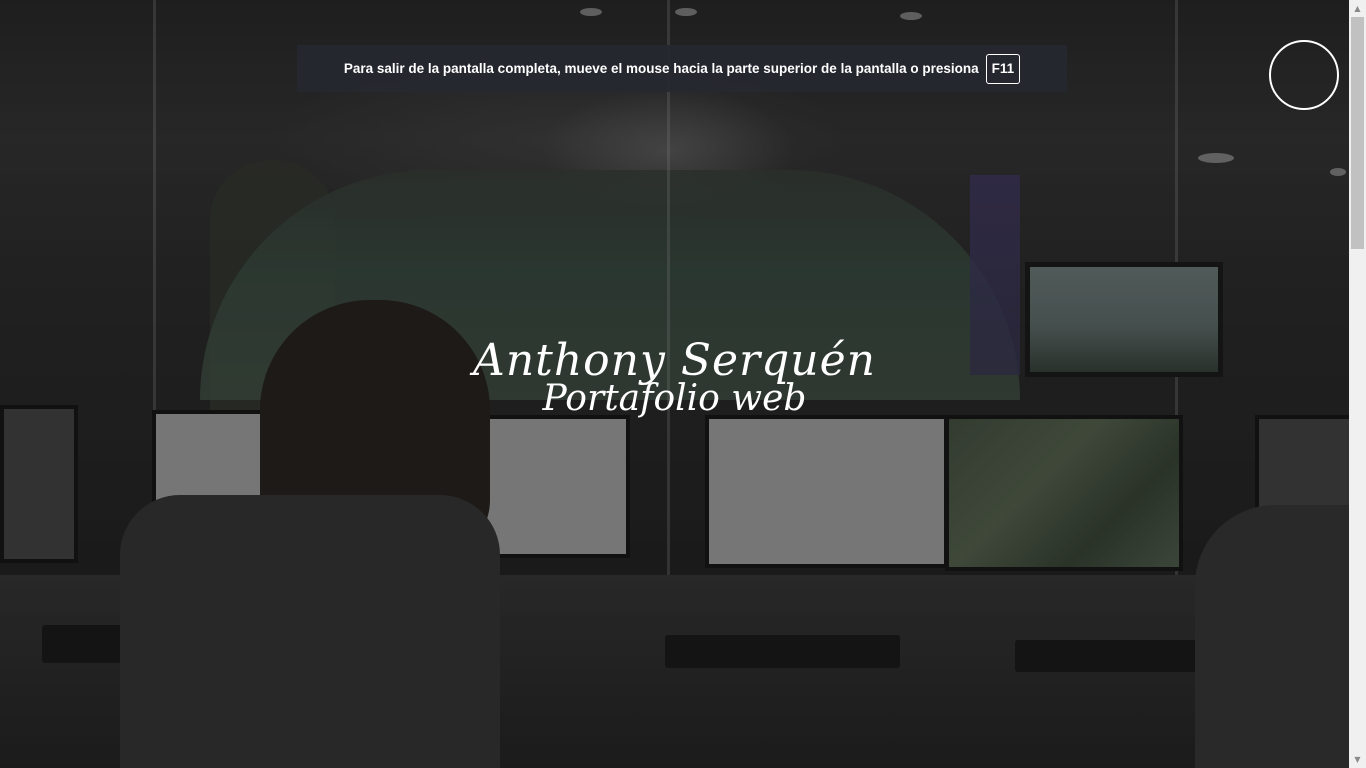 Image resolution: width=1366 pixels, height=768 pixels. Describe the element at coordinates (1357, 8) in the screenshot. I see `scroll-up-arrow-icon: ▲` at that location.